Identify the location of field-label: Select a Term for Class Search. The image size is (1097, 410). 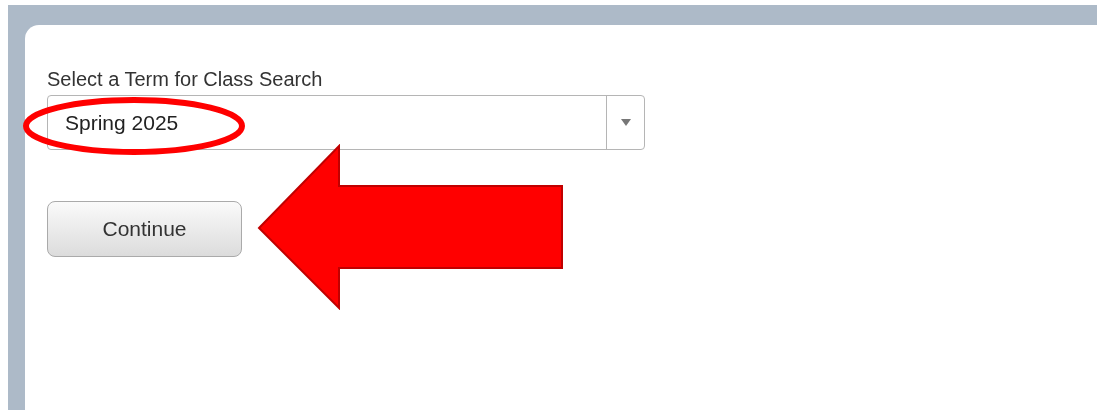
(185, 79).